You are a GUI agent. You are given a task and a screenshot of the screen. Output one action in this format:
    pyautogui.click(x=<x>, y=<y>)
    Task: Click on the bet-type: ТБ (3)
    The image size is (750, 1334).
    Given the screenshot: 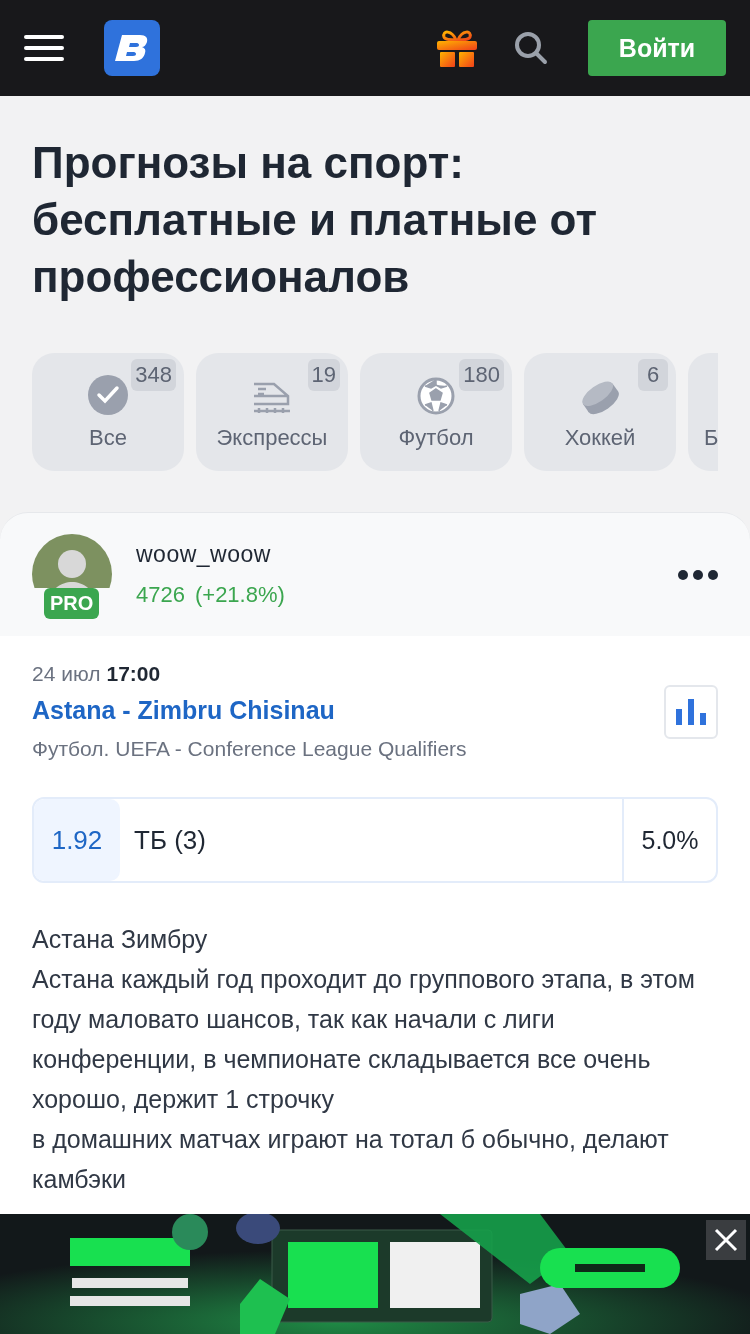 What is the action you would take?
    pyautogui.click(x=170, y=840)
    